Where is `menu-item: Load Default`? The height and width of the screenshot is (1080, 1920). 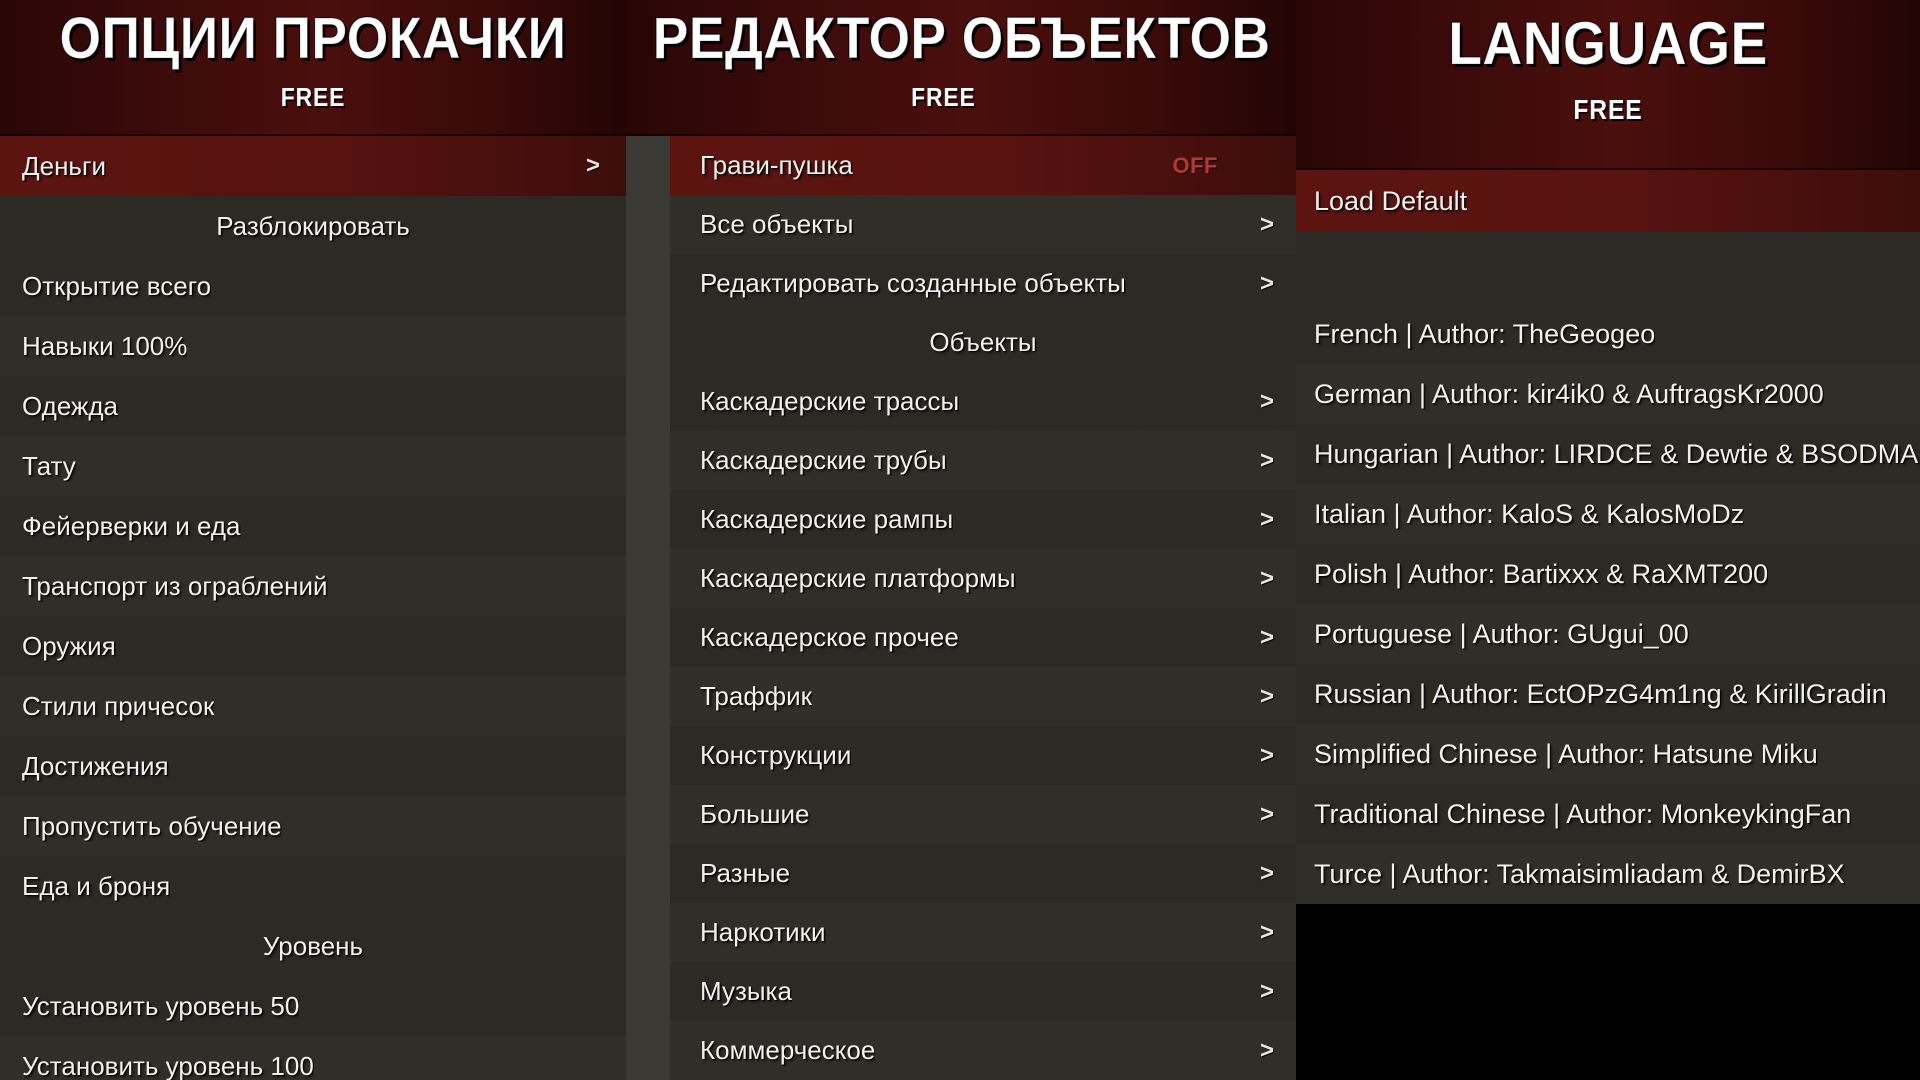 menu-item: Load Default is located at coordinates (1608, 201).